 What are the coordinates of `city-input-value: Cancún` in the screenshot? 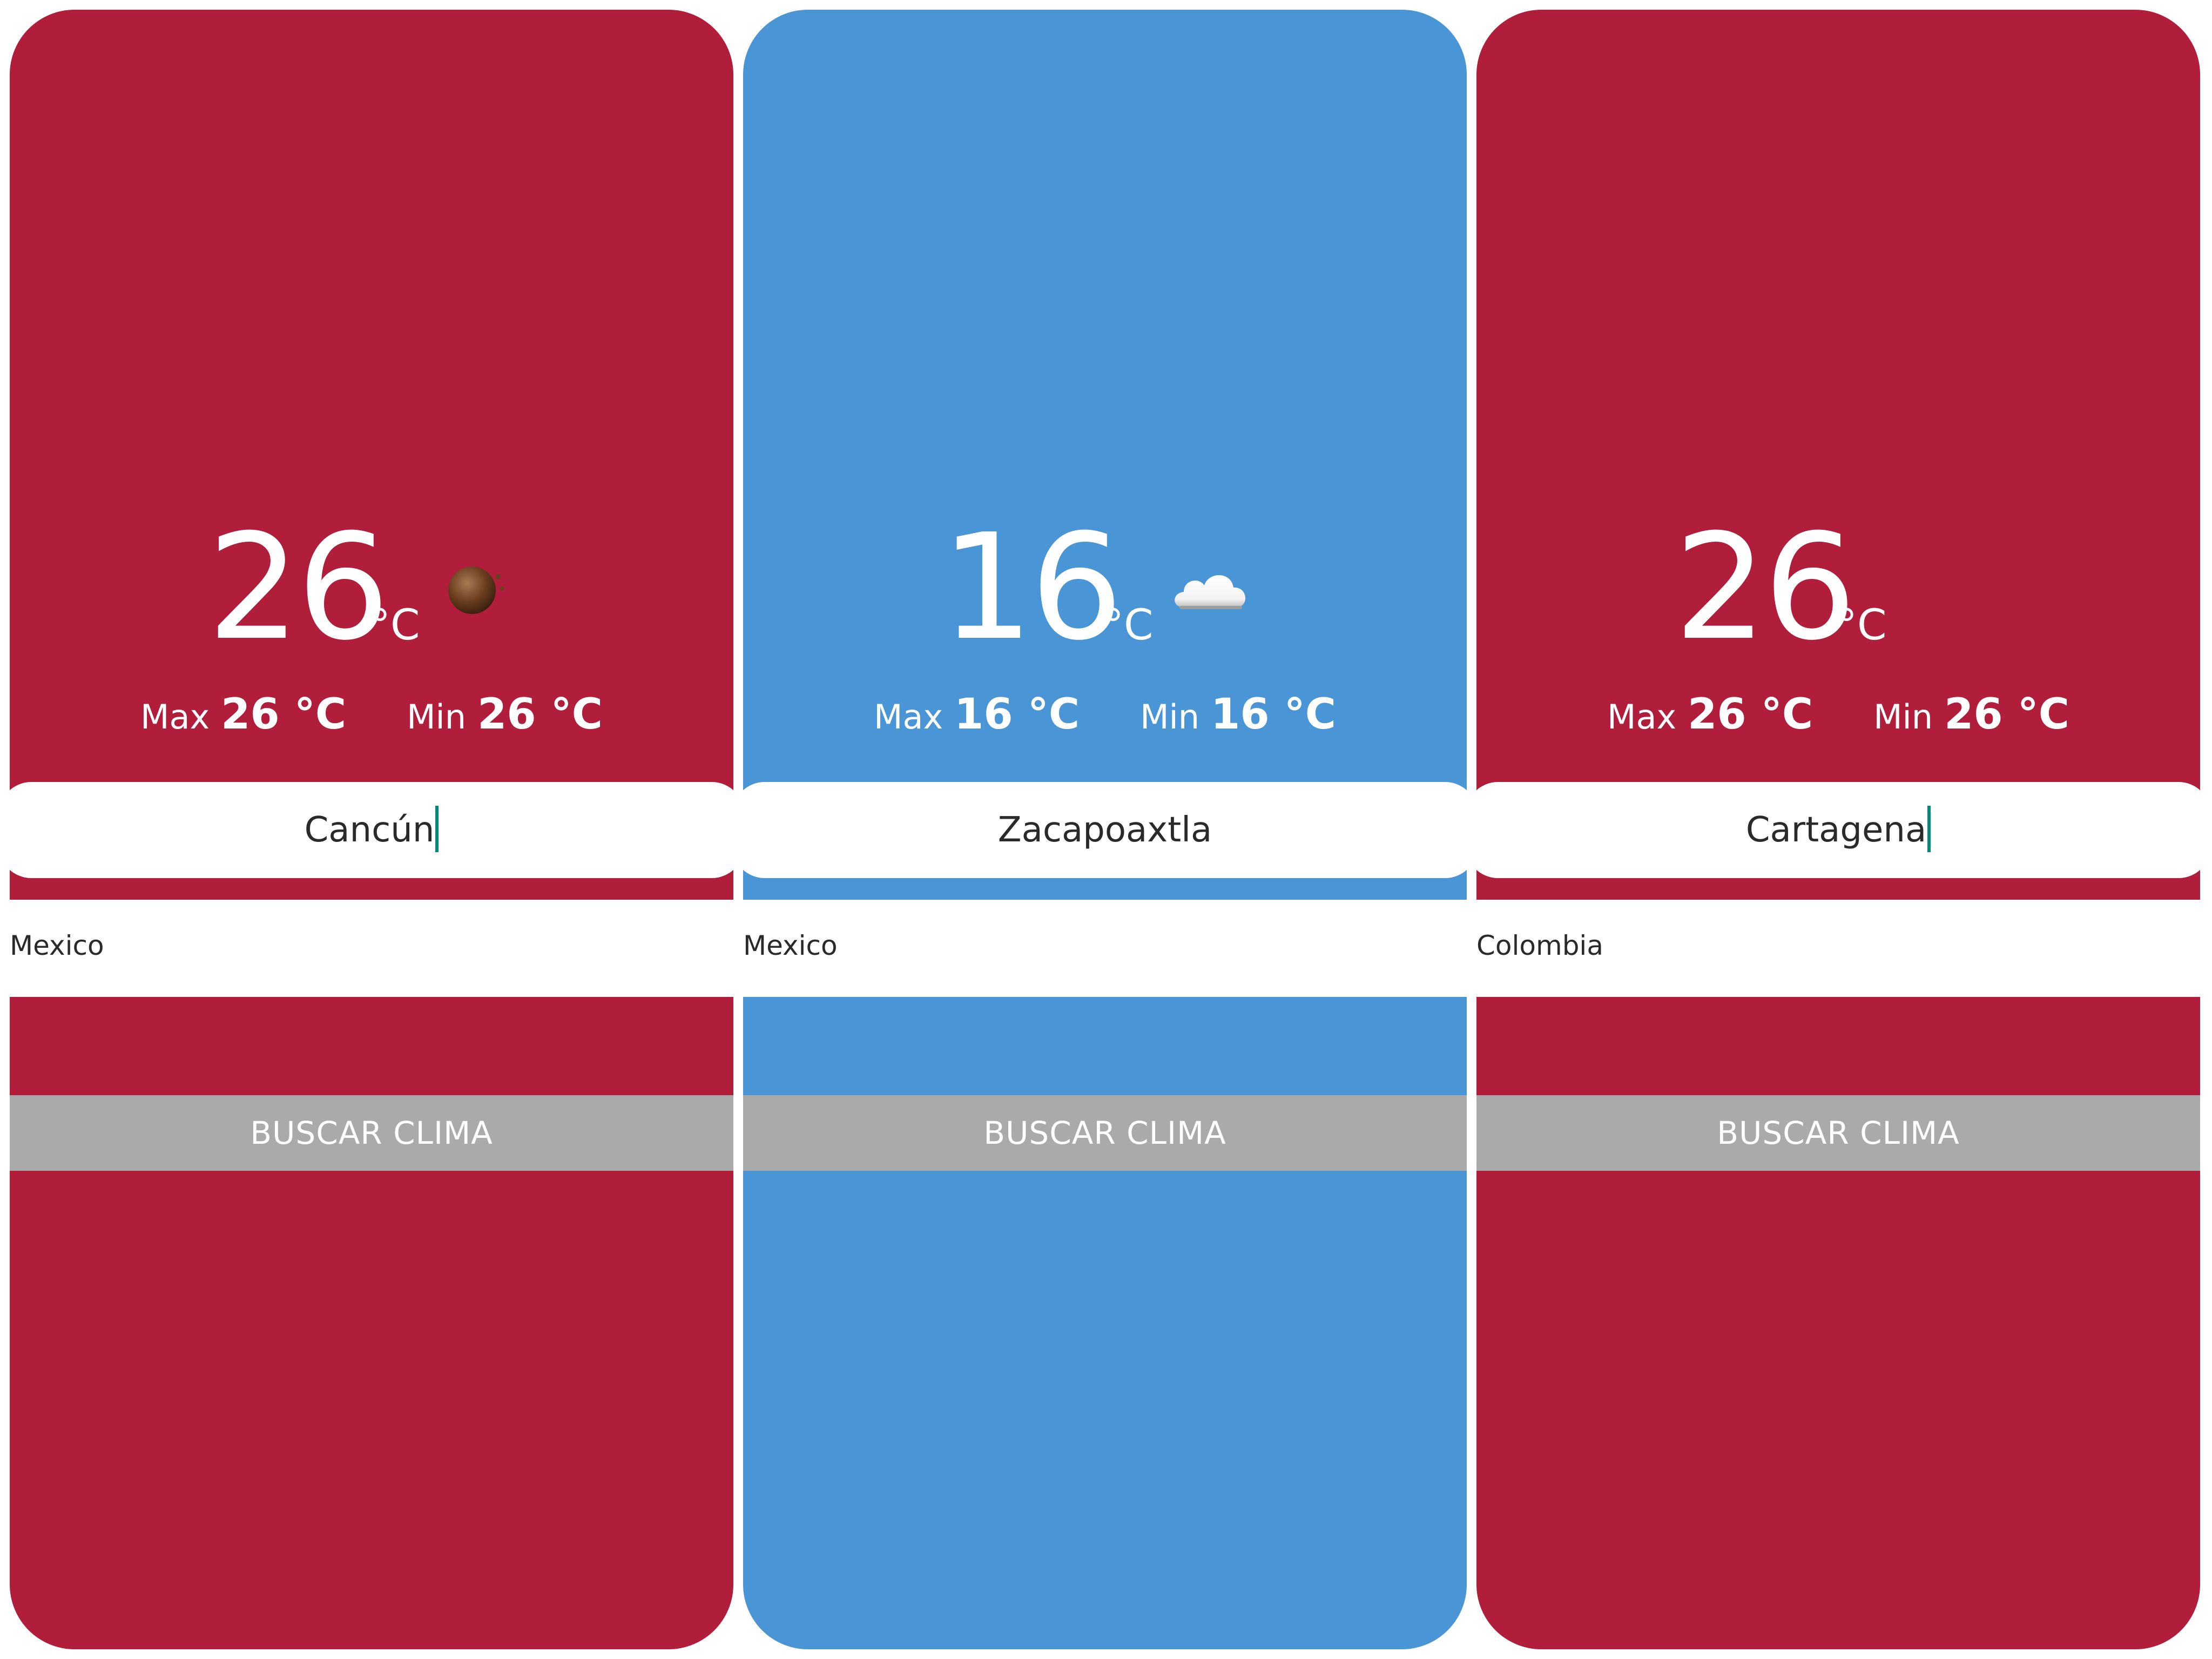 It's located at (369, 830).